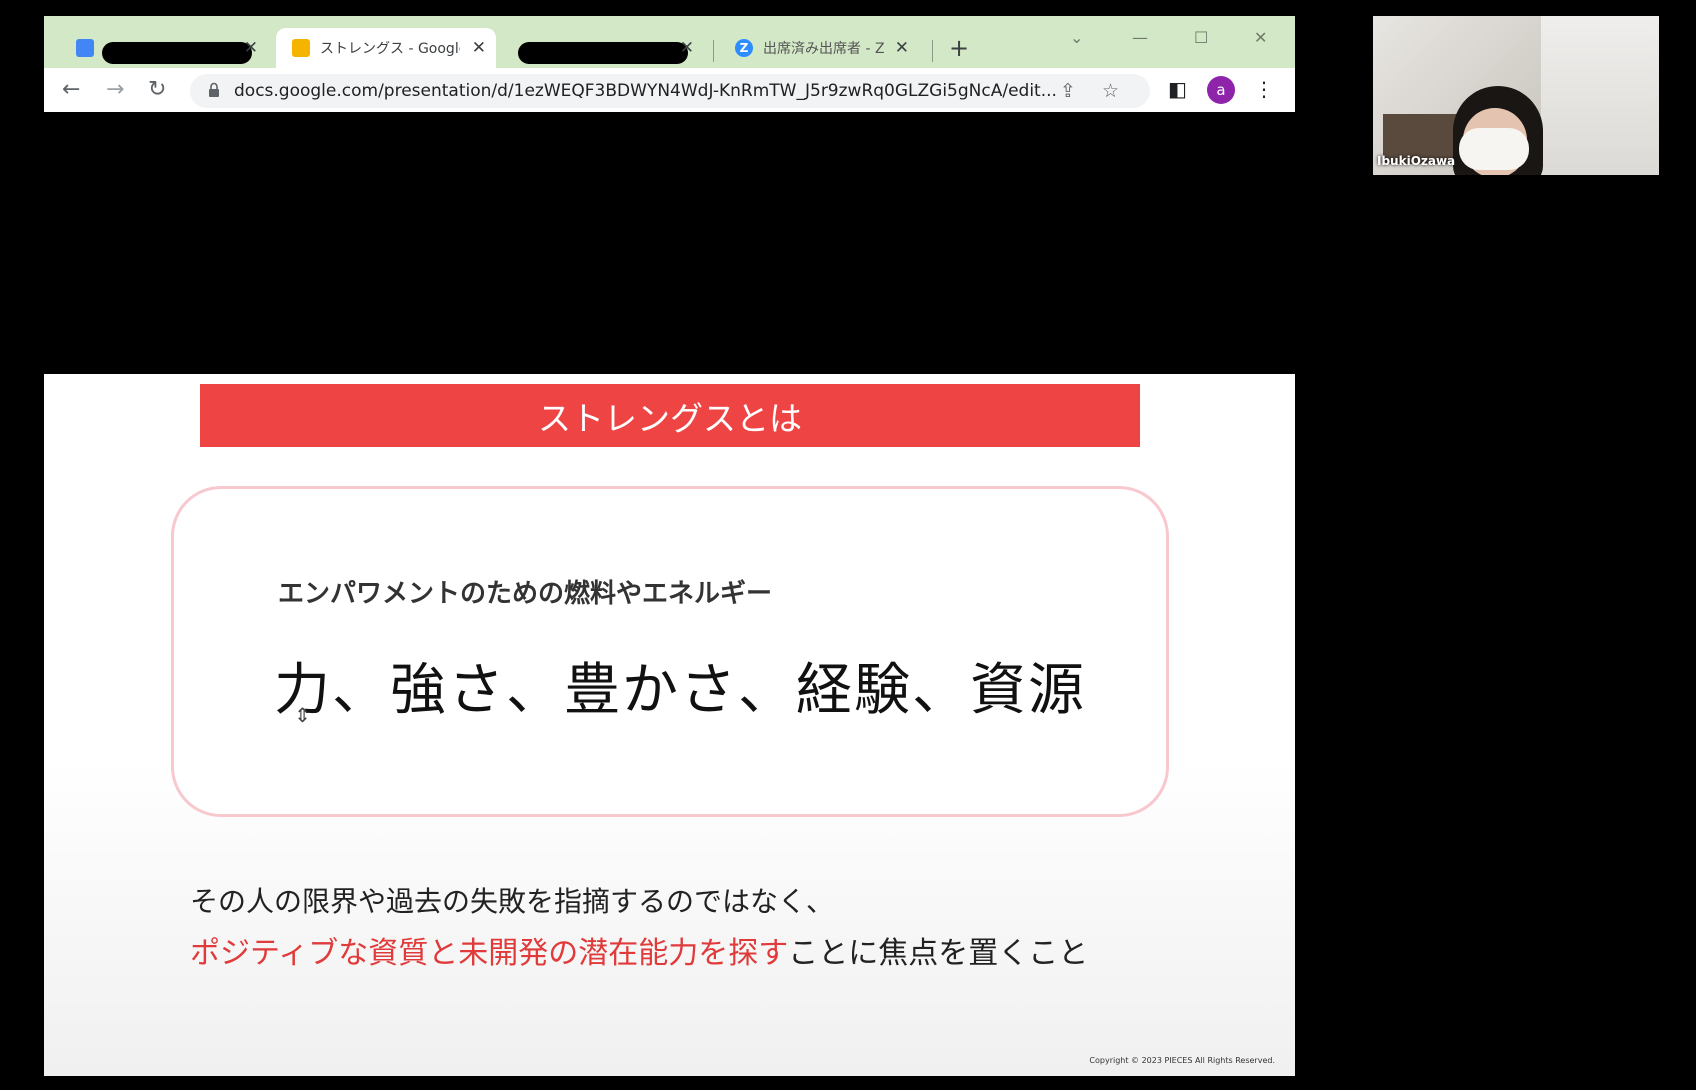 The image size is (1696, 1090). Describe the element at coordinates (1201, 37) in the screenshot. I see `maximize-icon: ☐` at that location.